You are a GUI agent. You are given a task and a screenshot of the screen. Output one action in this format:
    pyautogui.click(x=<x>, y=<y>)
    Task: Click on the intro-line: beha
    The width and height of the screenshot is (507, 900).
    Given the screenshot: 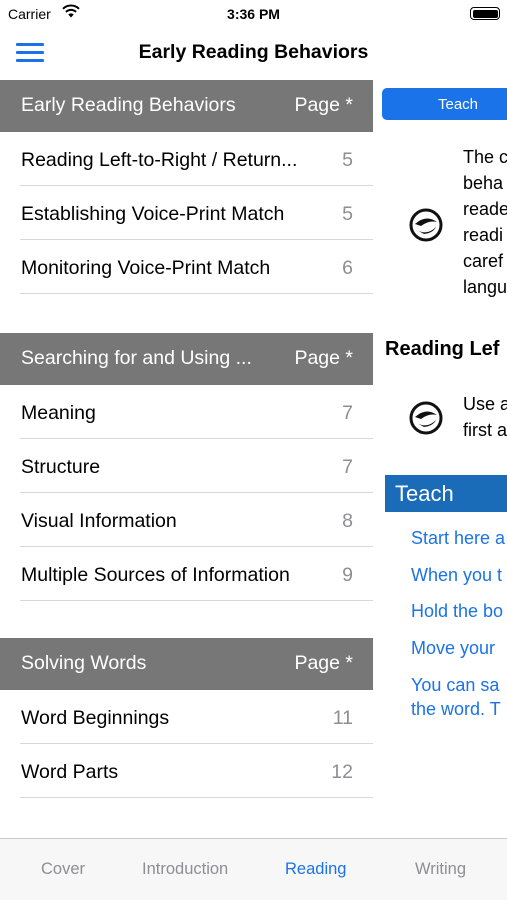 What is the action you would take?
    pyautogui.click(x=483, y=183)
    